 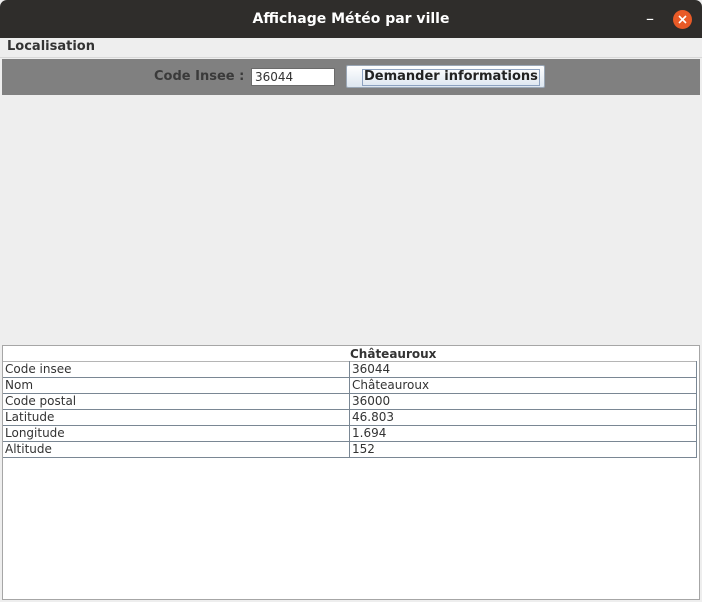 I want to click on minimize-icon: –, so click(x=650, y=18).